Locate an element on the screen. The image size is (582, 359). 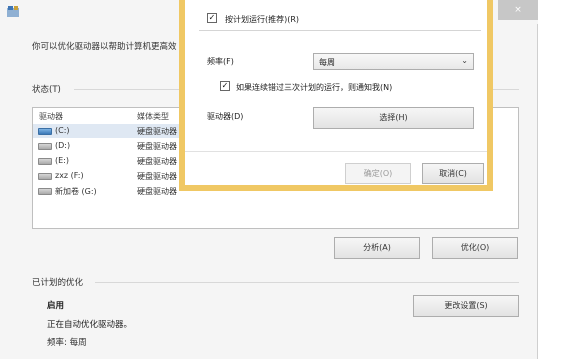
optimize-button: 优化(O) is located at coordinates (475, 248).